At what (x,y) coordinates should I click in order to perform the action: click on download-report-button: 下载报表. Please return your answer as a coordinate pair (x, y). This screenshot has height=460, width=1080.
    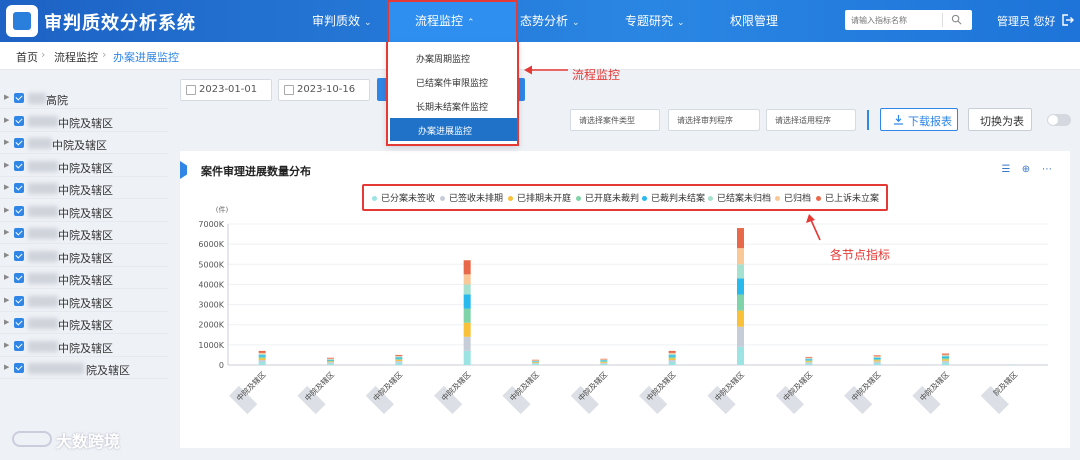
    Looking at the image, I should click on (919, 119).